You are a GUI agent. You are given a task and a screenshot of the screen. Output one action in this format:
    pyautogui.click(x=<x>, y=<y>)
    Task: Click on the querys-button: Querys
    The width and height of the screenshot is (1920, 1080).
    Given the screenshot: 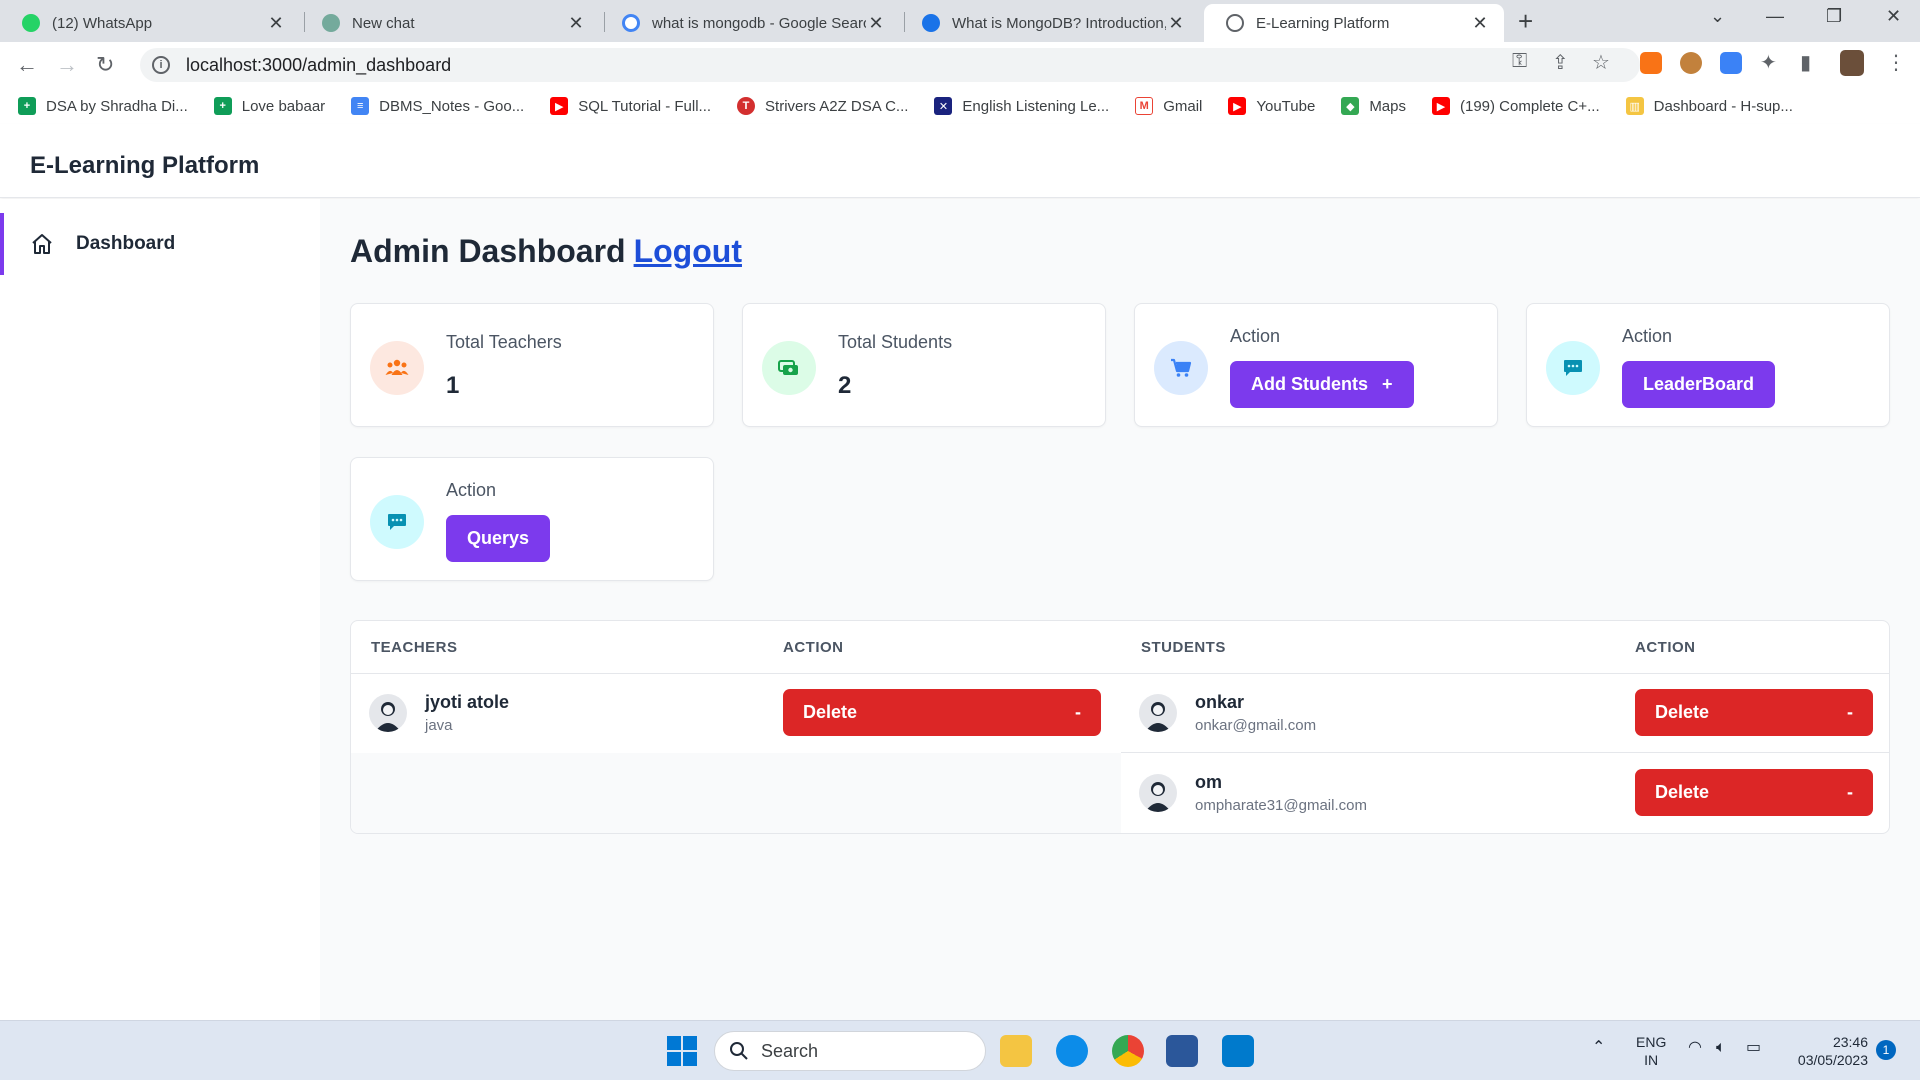 What is the action you would take?
    pyautogui.click(x=498, y=538)
    